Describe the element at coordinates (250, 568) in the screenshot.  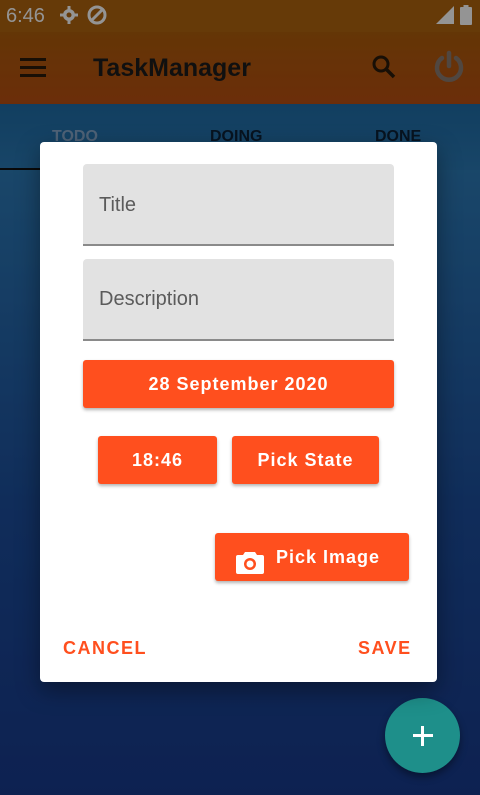
I see `camera-icon` at that location.